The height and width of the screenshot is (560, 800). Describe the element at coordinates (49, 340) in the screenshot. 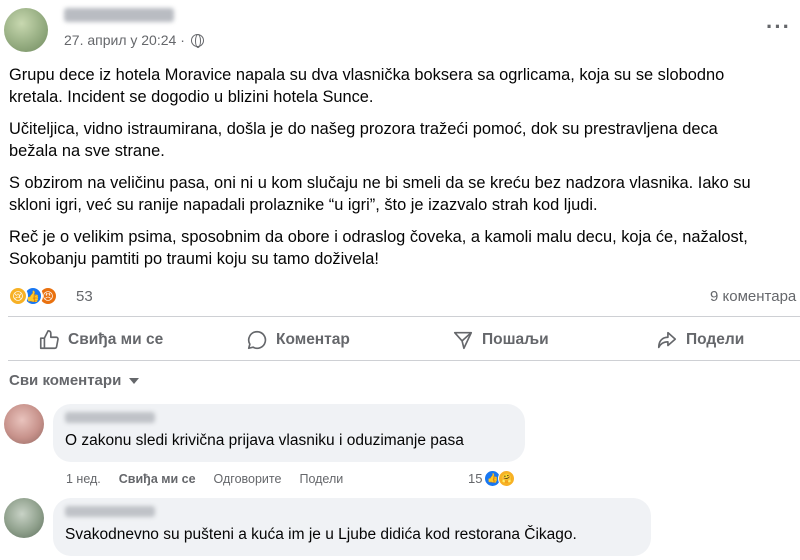

I see `thumbs-up-icon` at that location.